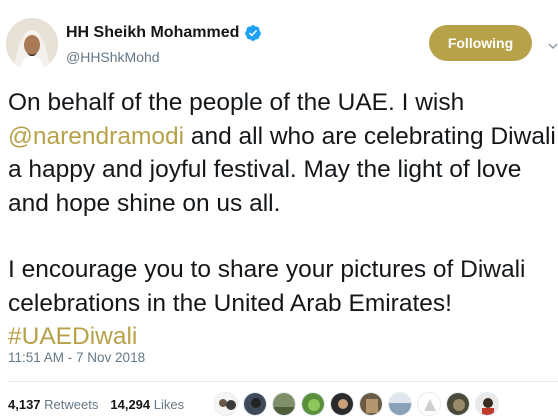  I want to click on hashtag-link: #UAEDiwali, so click(72, 336).